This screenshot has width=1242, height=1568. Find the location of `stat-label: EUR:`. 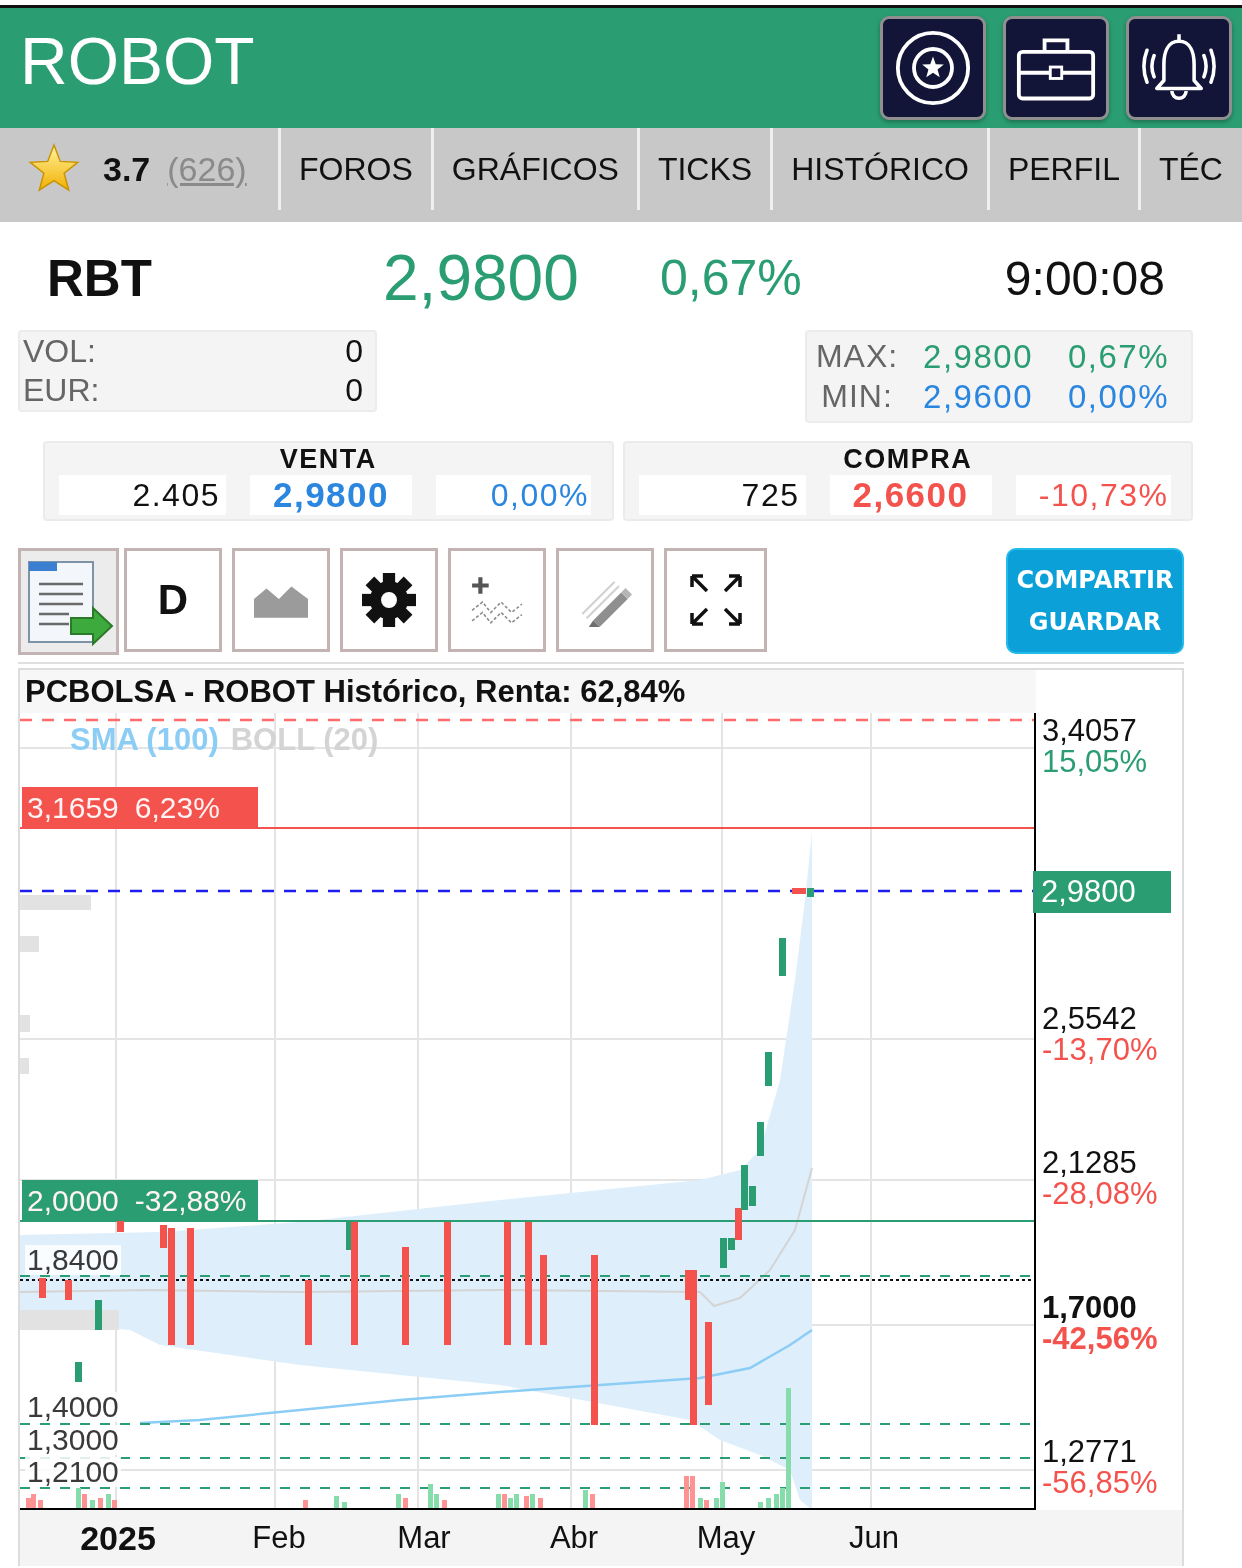

stat-label: EUR: is located at coordinates (61, 390).